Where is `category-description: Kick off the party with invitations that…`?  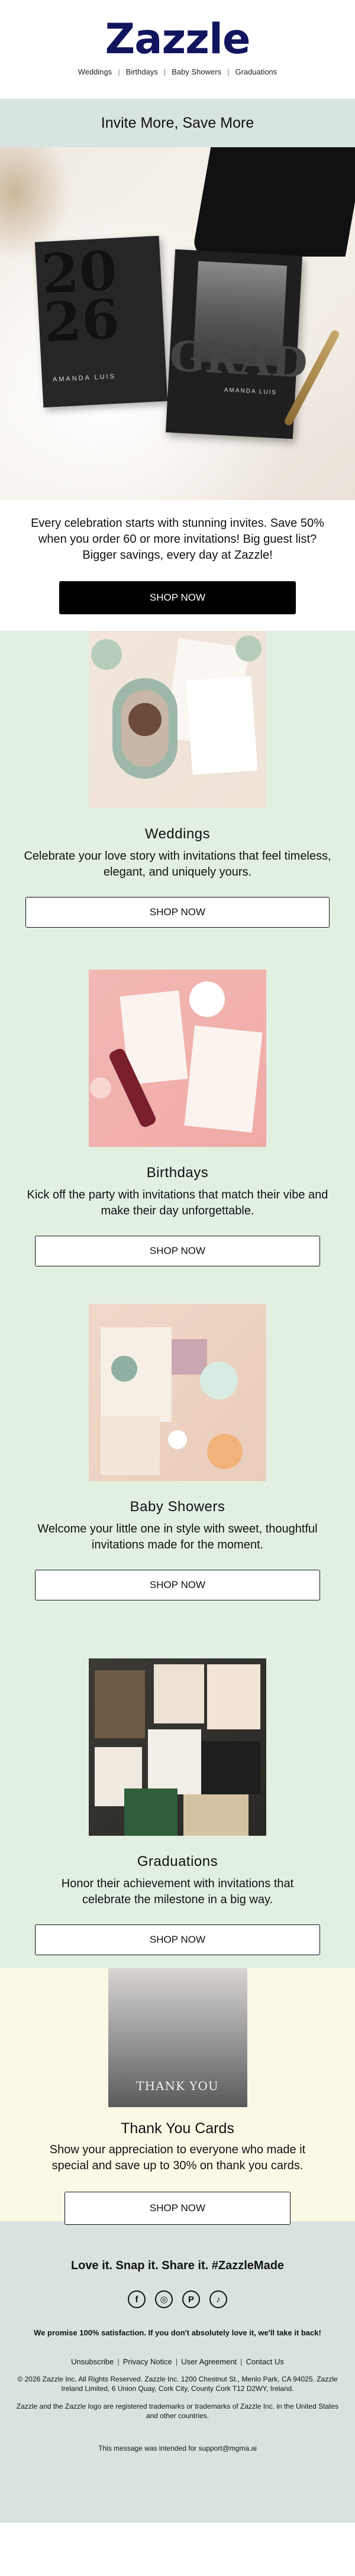
category-description: Kick off the party with invitations that… is located at coordinates (177, 1202).